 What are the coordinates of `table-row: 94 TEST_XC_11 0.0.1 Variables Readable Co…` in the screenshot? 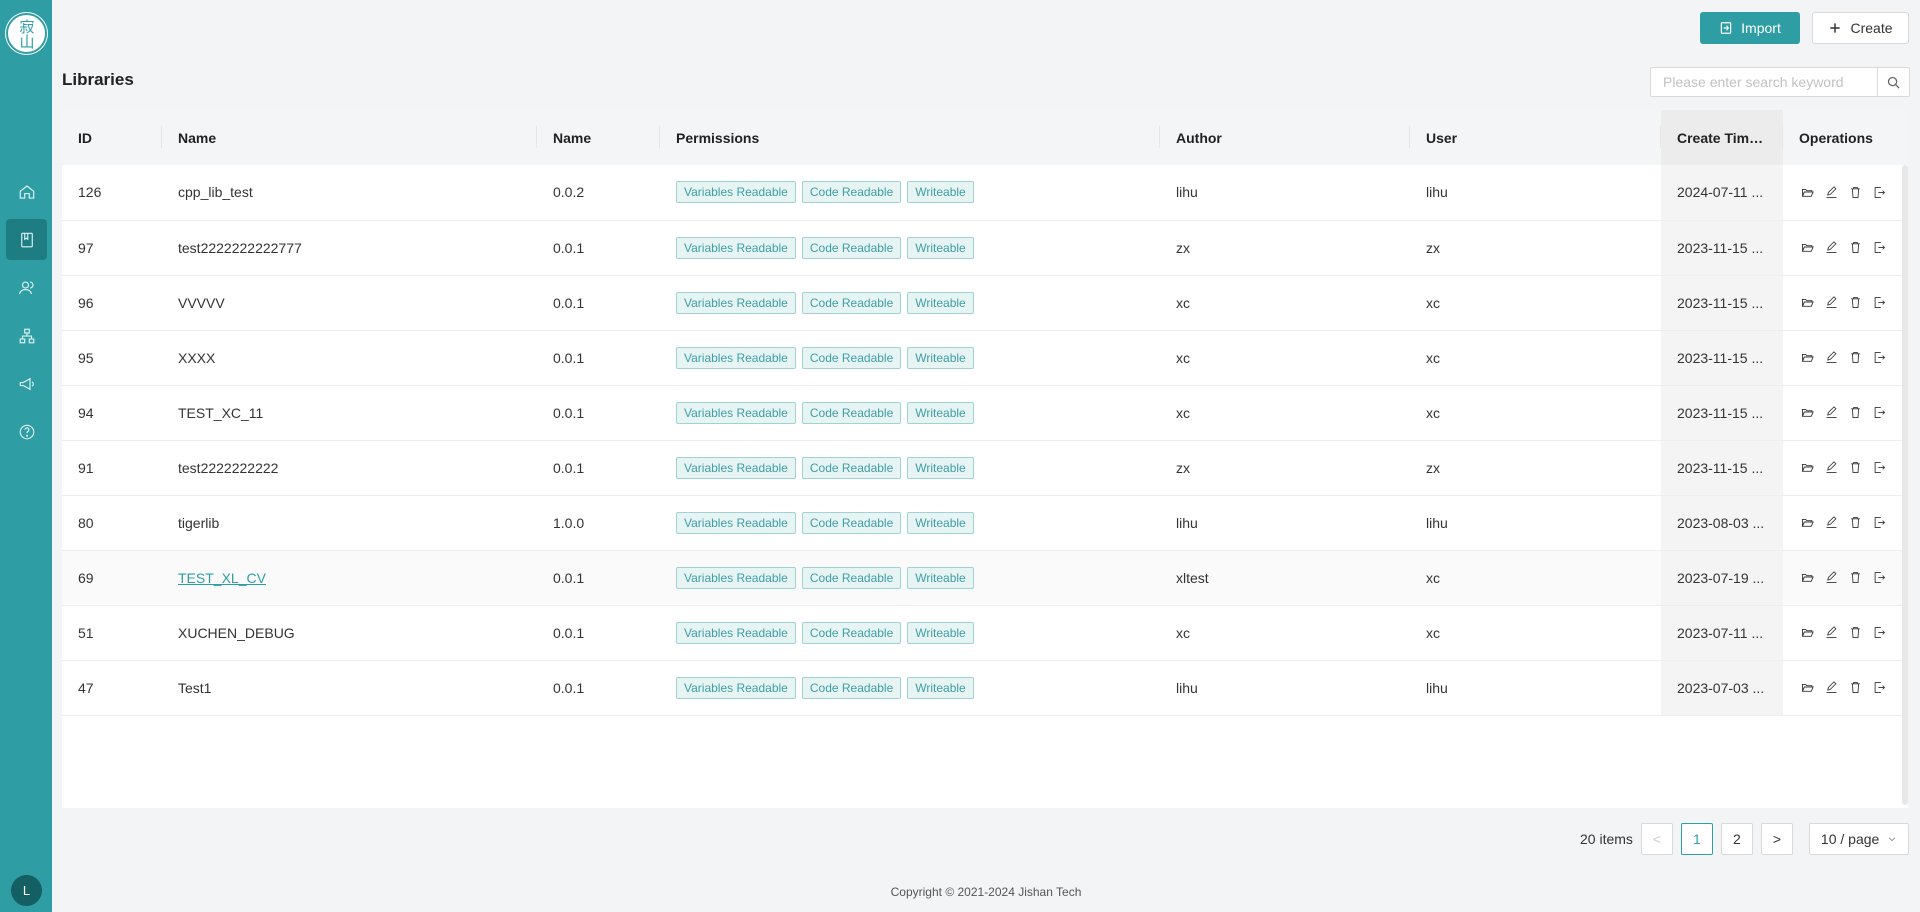 It's located at (985, 412).